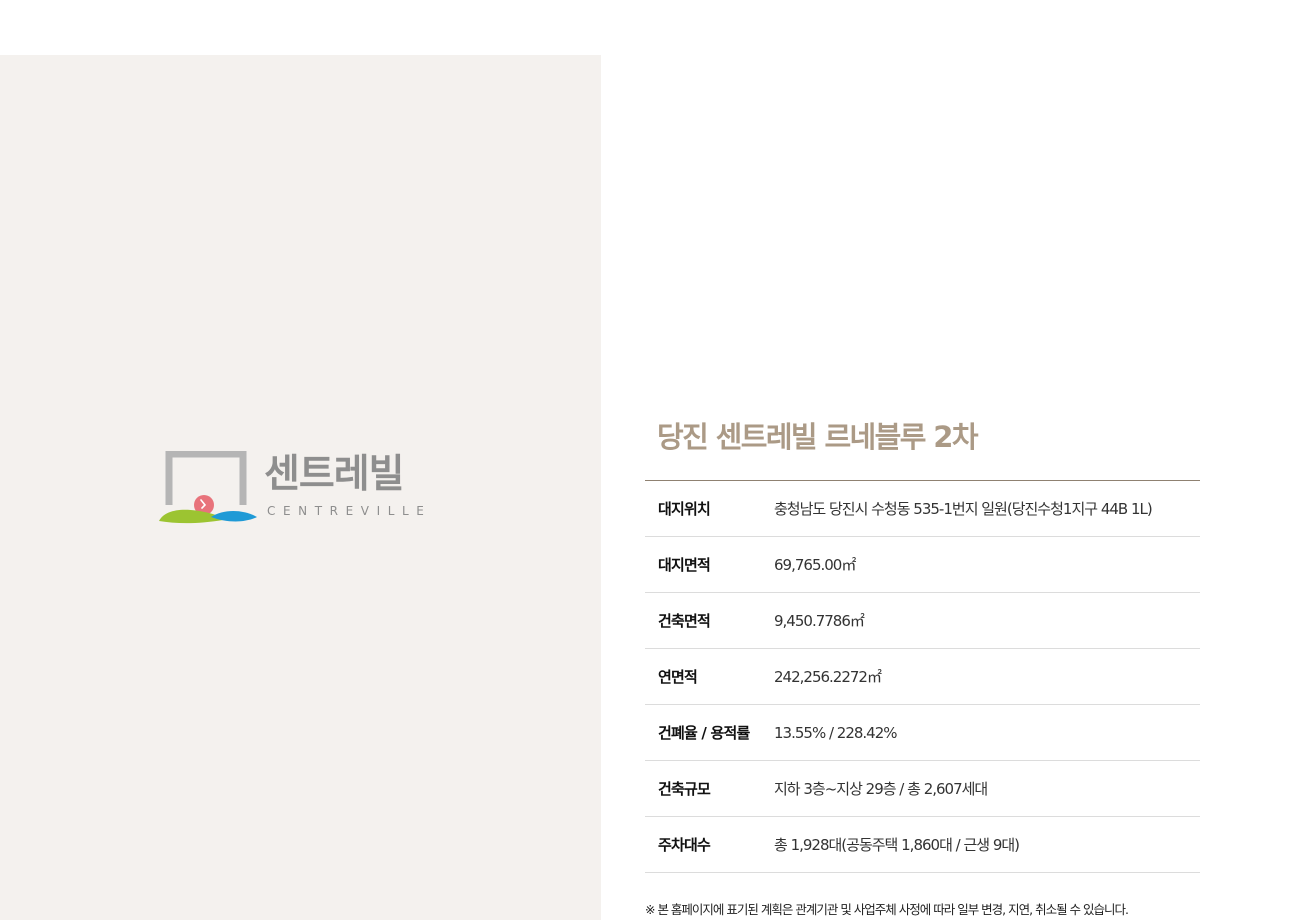 The height and width of the screenshot is (920, 1314). I want to click on row-value: 69,765.00㎡, so click(815, 565).